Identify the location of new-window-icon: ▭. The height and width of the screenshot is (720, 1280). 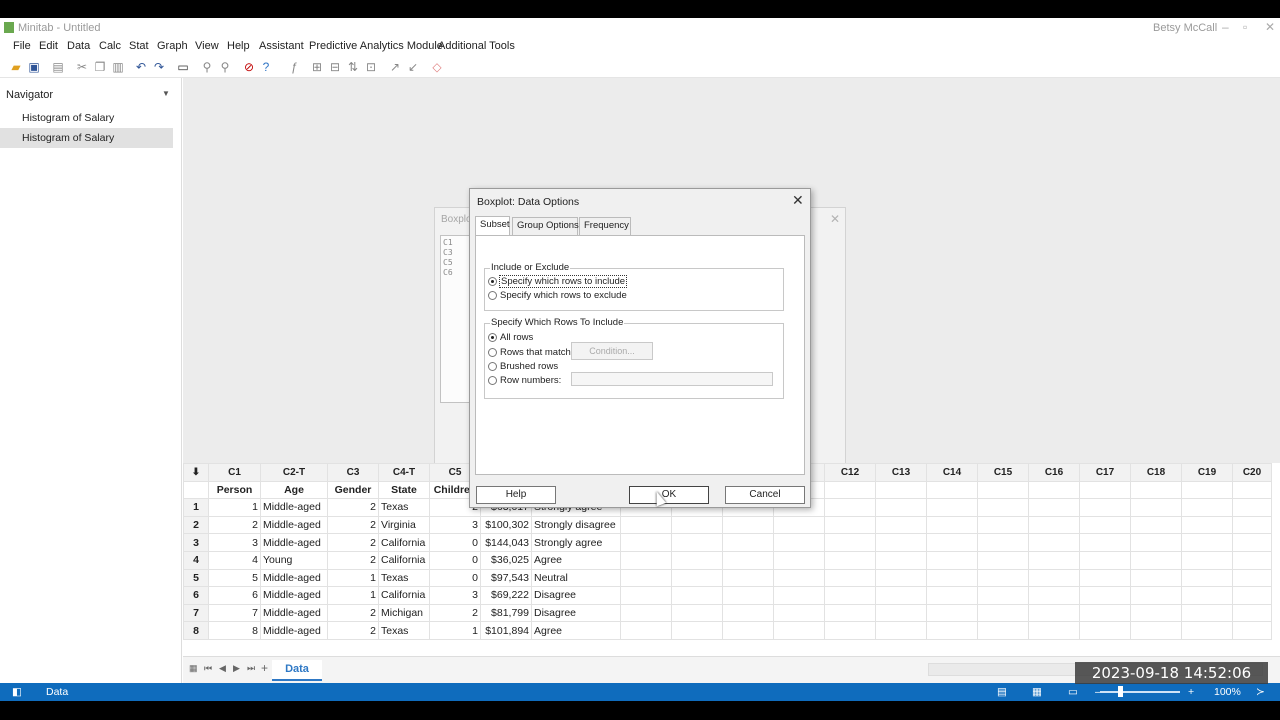
(183, 67).